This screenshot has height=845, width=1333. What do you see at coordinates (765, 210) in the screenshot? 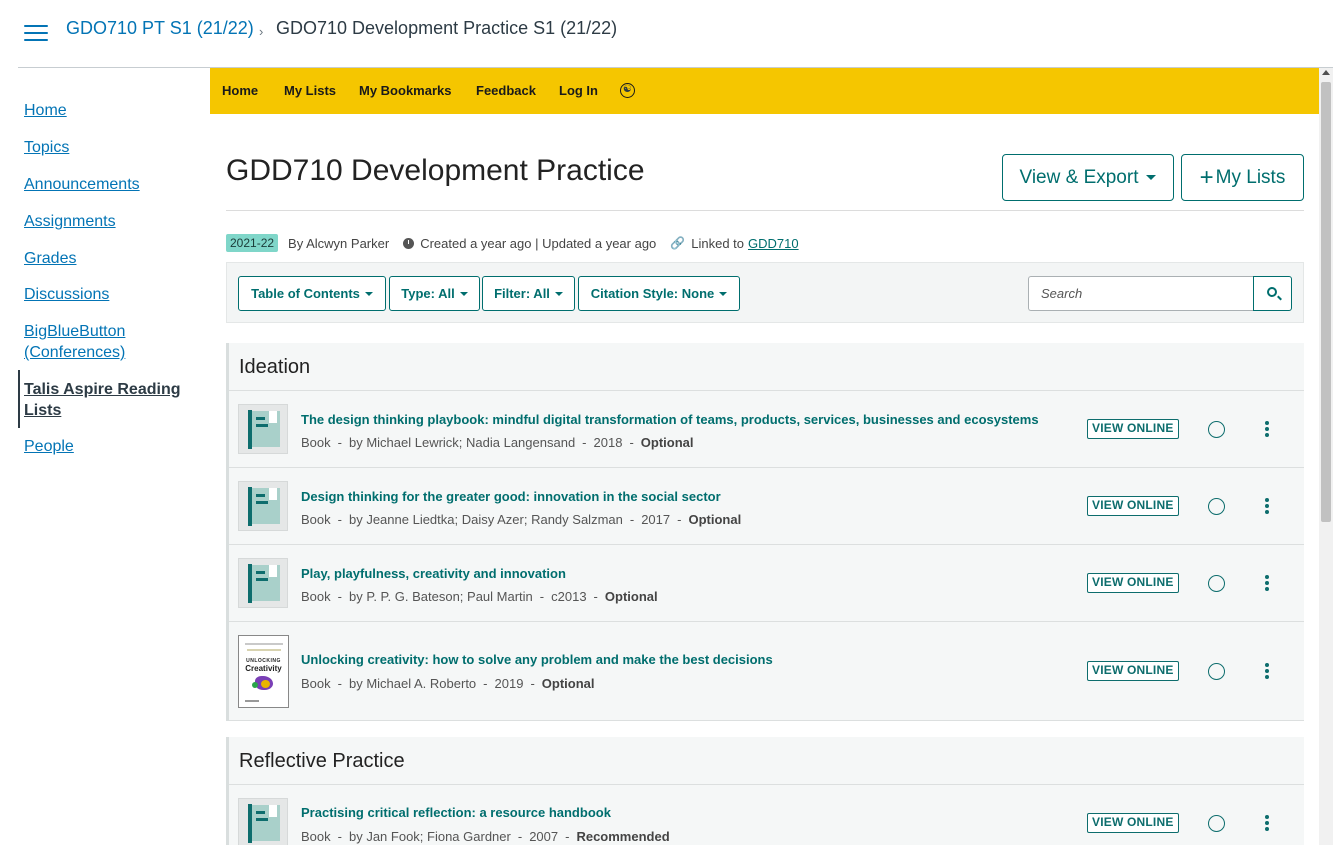
I see `title-divider` at bounding box center [765, 210].